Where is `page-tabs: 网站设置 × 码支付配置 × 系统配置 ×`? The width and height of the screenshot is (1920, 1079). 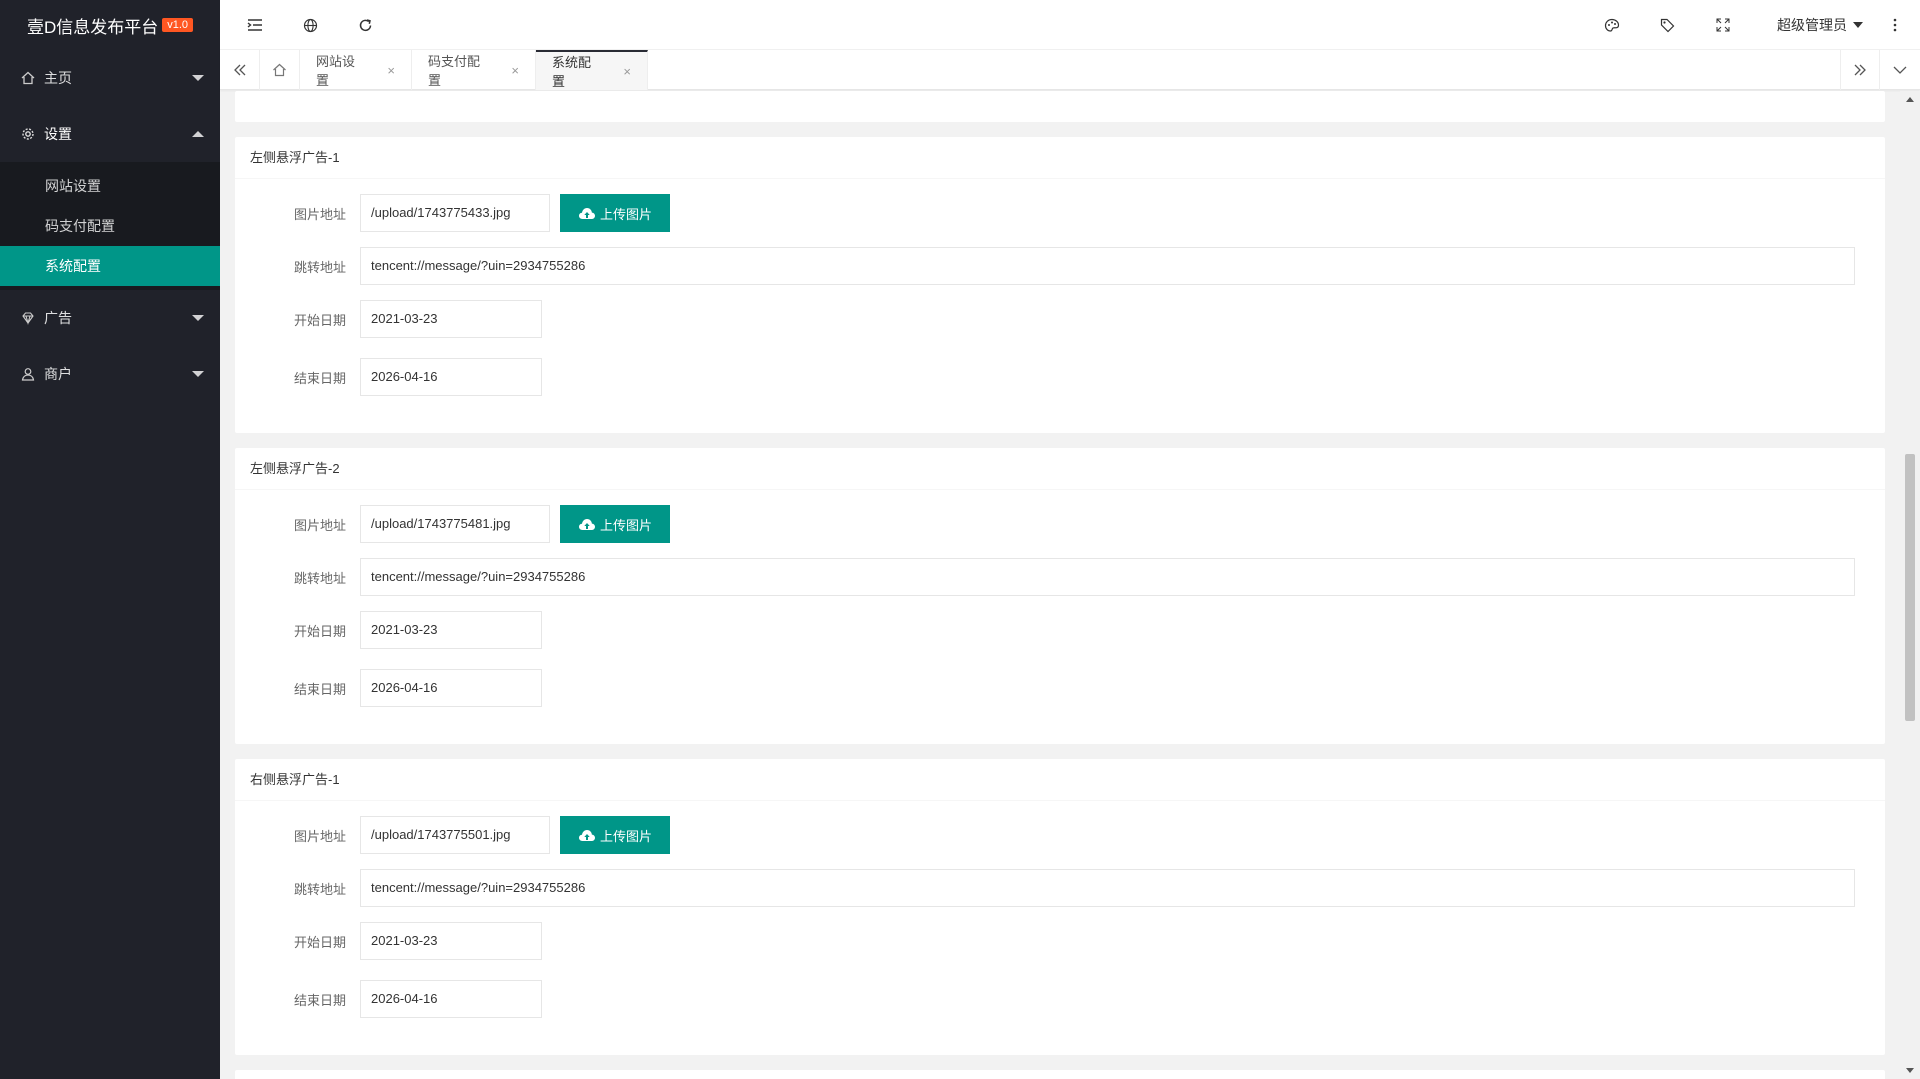
page-tabs: 网站设置 × 码支付配置 × 系统配置 × is located at coordinates (1070, 70).